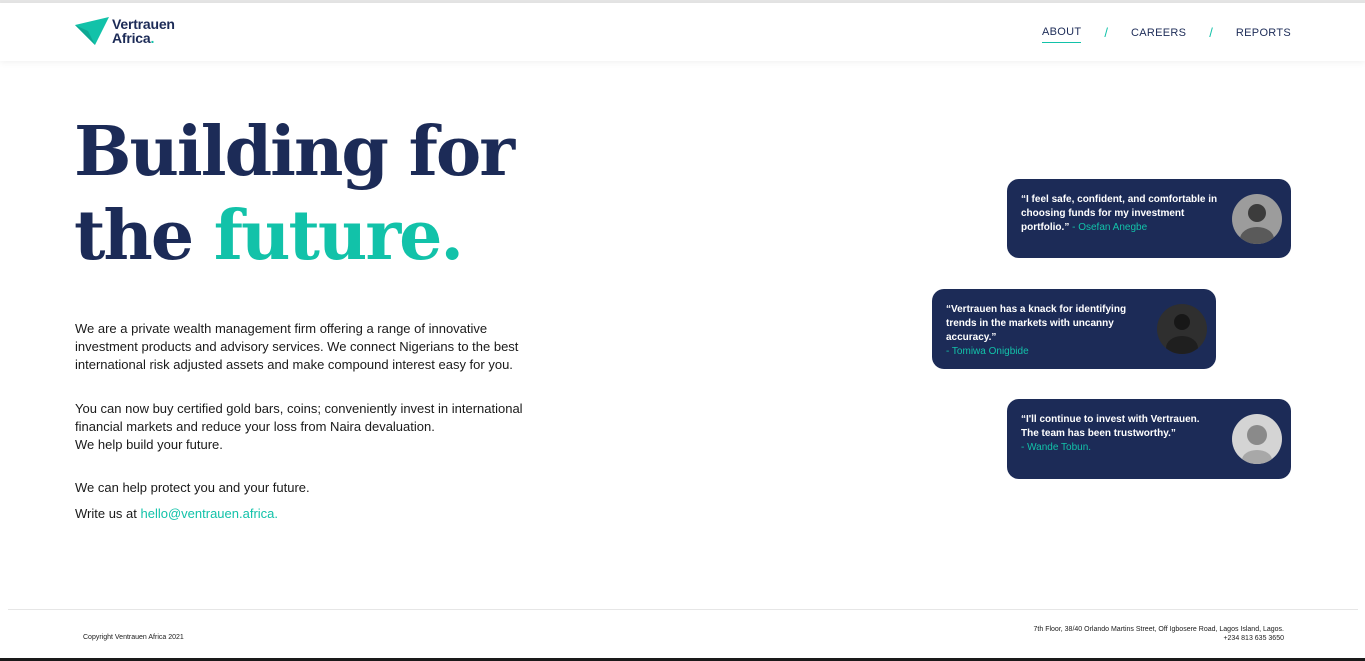  Describe the element at coordinates (1061, 34) in the screenshot. I see `nav-about: ABOUT` at that location.